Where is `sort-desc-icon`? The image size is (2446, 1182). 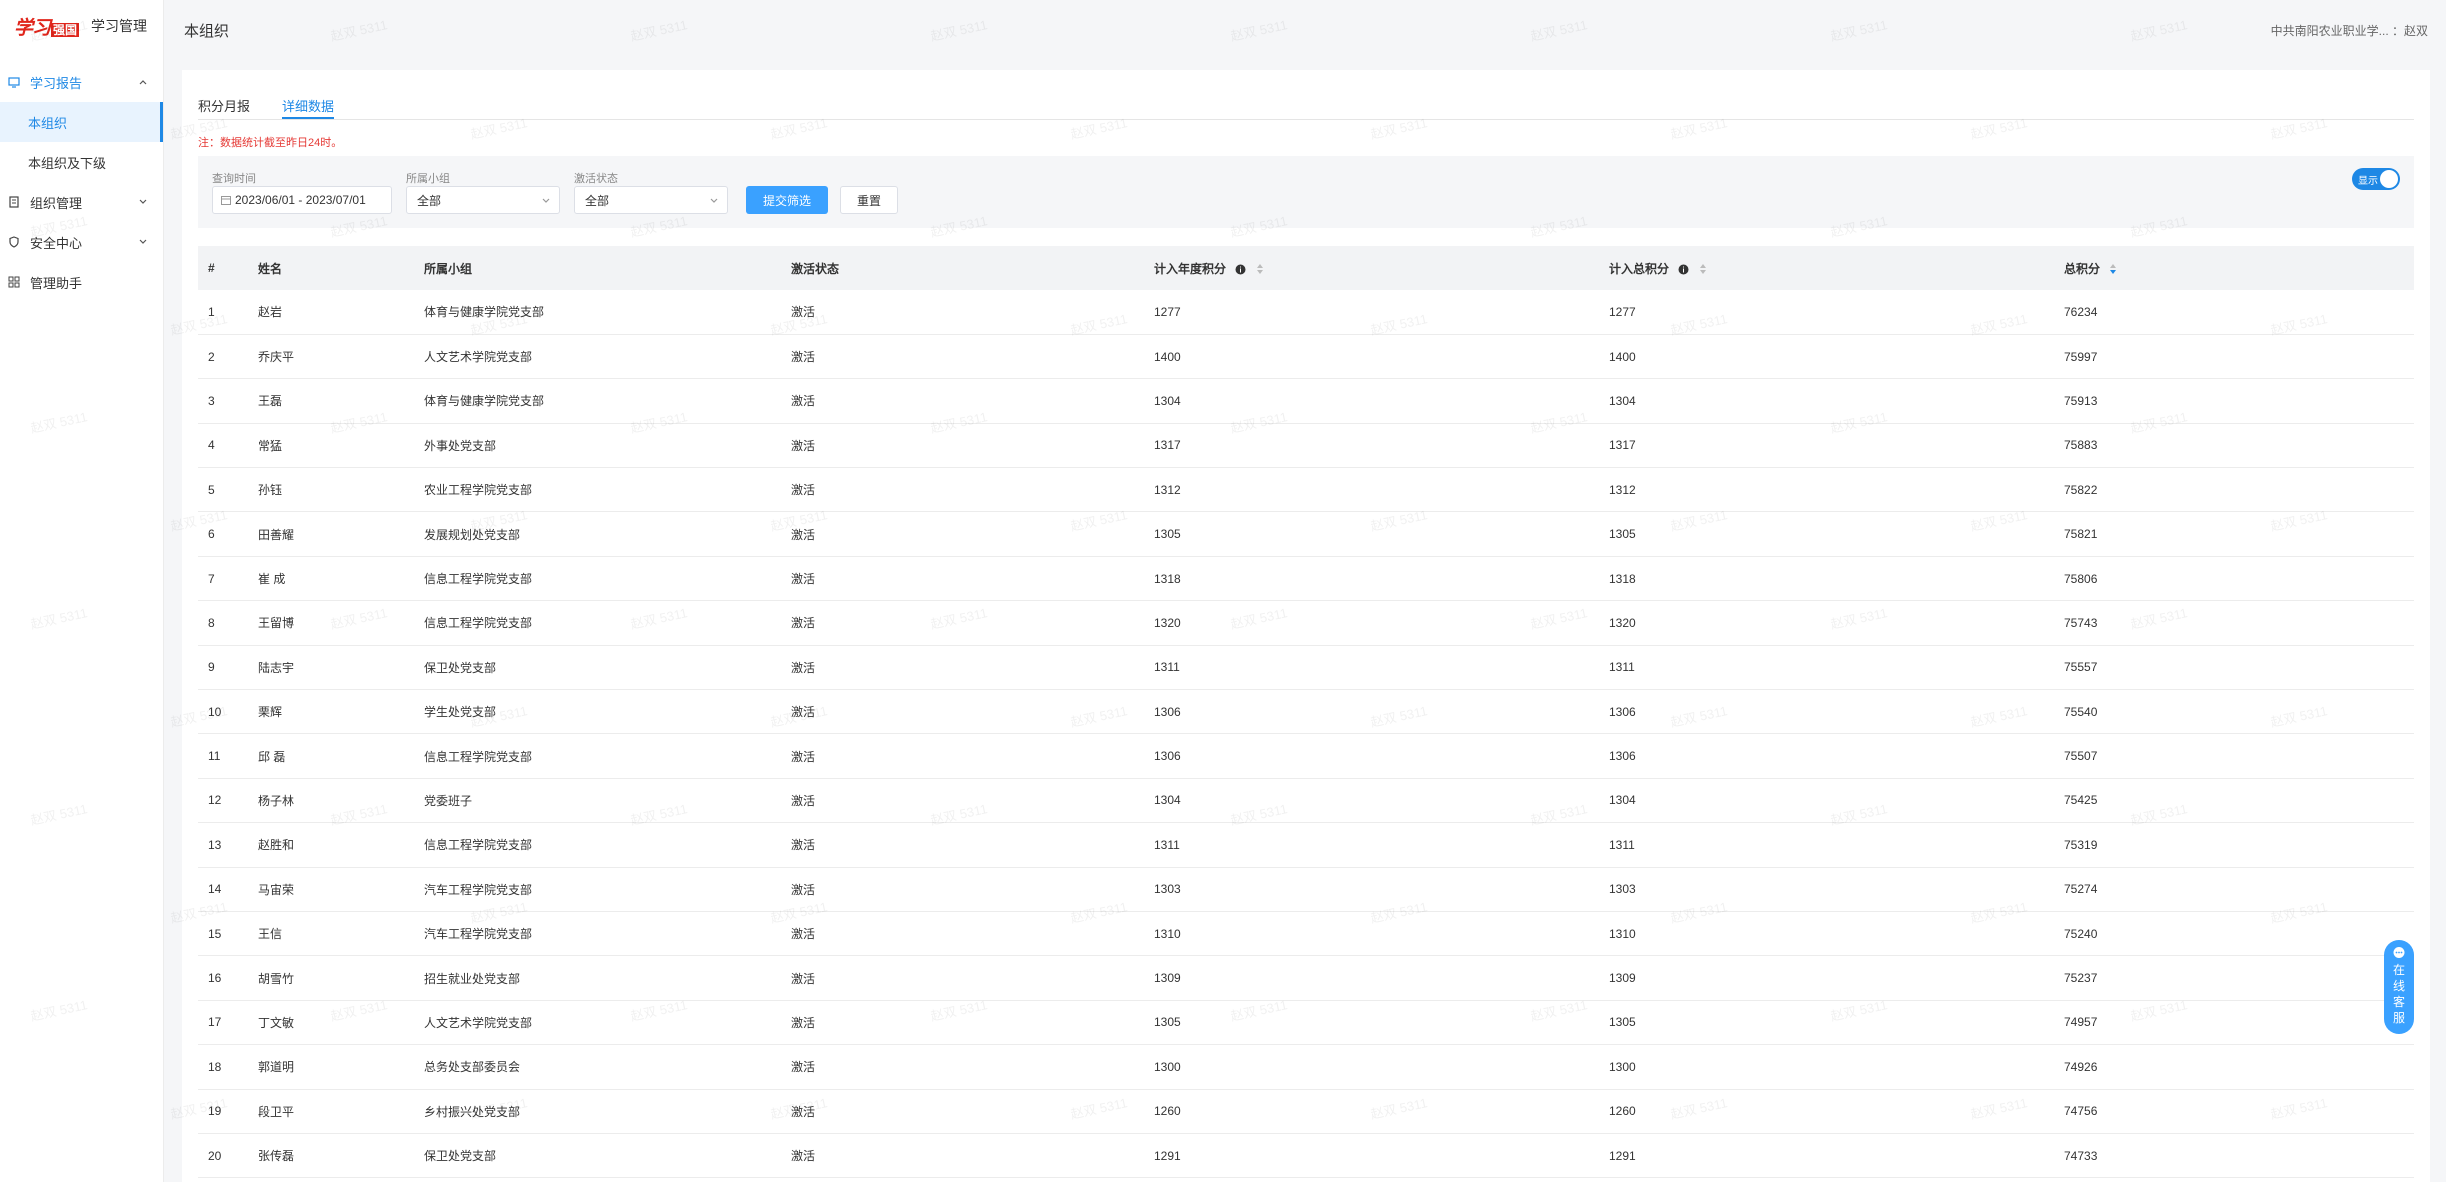 sort-desc-icon is located at coordinates (2113, 269).